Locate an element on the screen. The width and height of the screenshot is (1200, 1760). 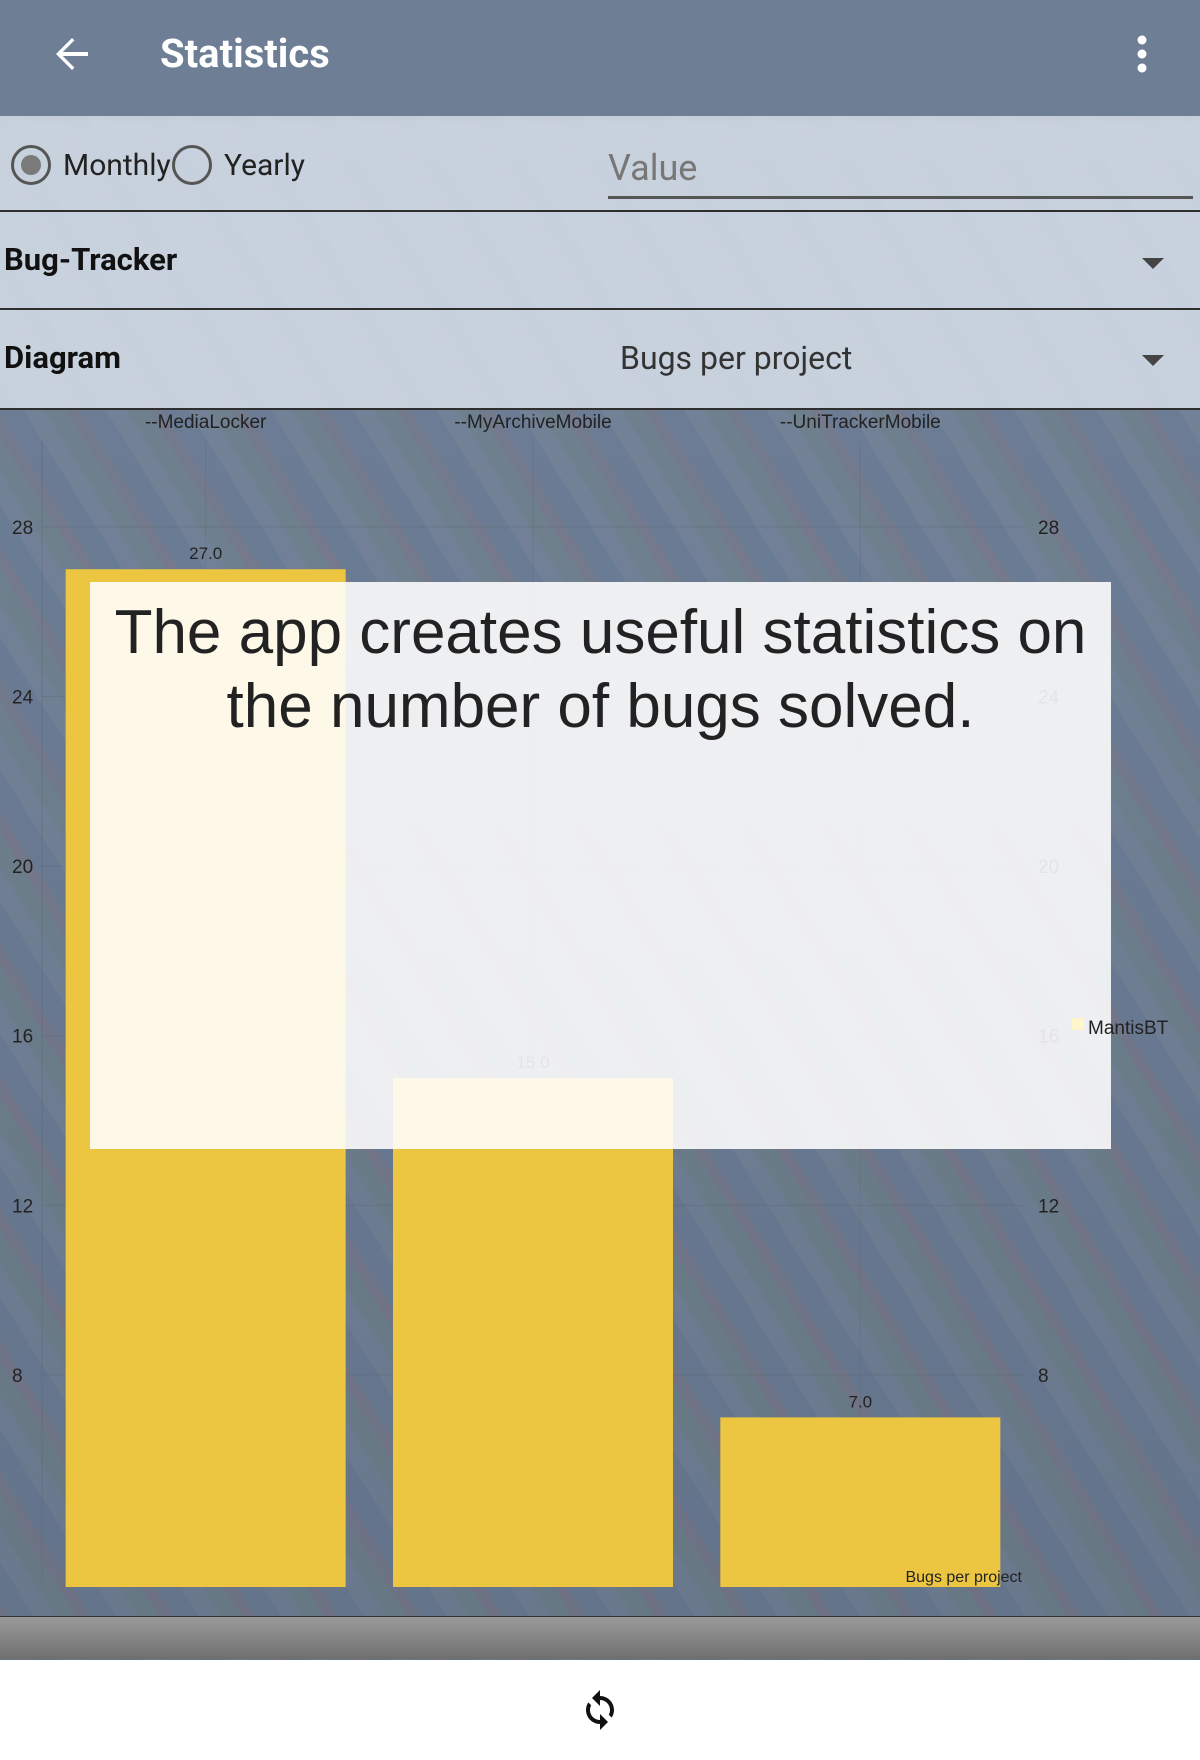
bottom-shadow-strip is located at coordinates (600, 1638).